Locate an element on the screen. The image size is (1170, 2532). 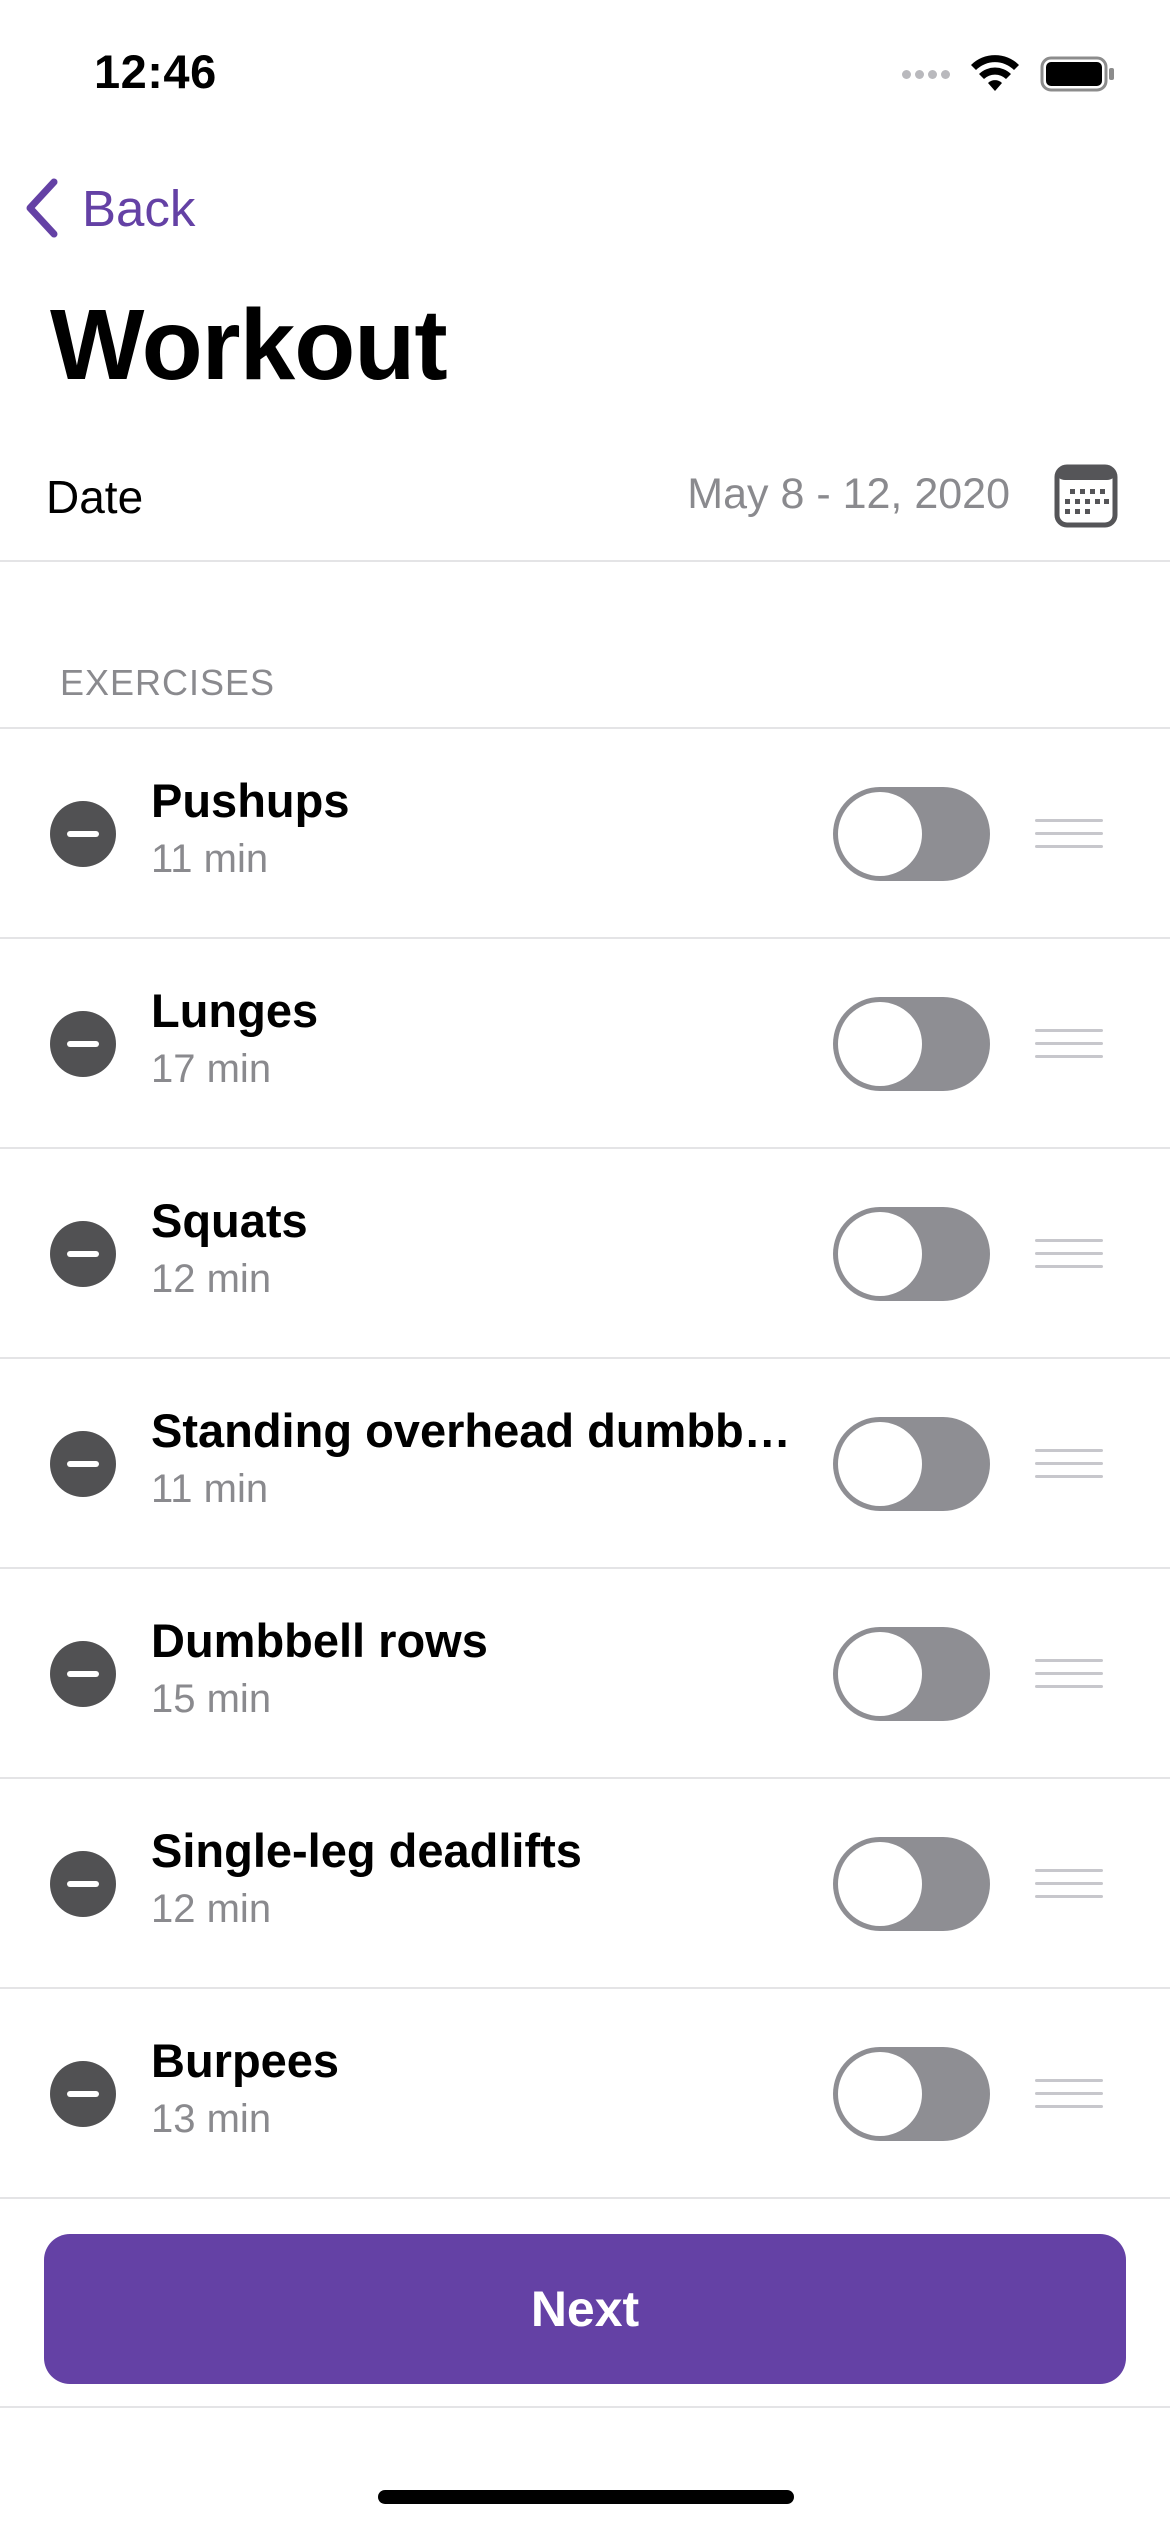
exercise-row: Dumbbell rows 15 min is located at coordinates (585, 1674).